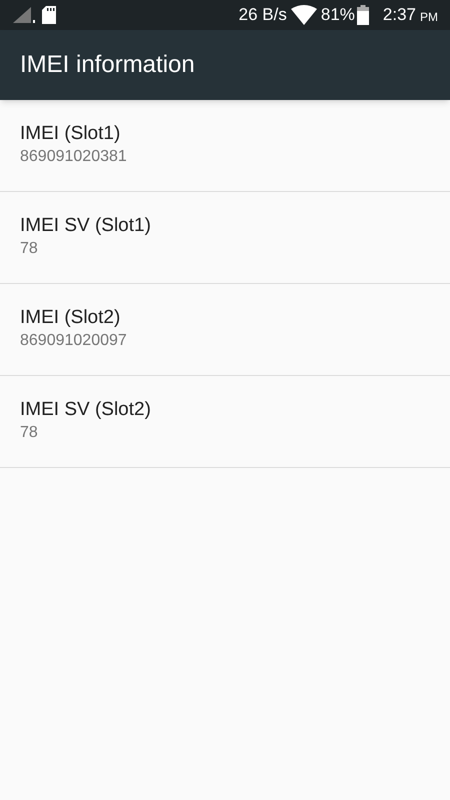 Image resolution: width=450 pixels, height=800 pixels. Describe the element at coordinates (429, 17) in the screenshot. I see `clock-period: PM` at that location.